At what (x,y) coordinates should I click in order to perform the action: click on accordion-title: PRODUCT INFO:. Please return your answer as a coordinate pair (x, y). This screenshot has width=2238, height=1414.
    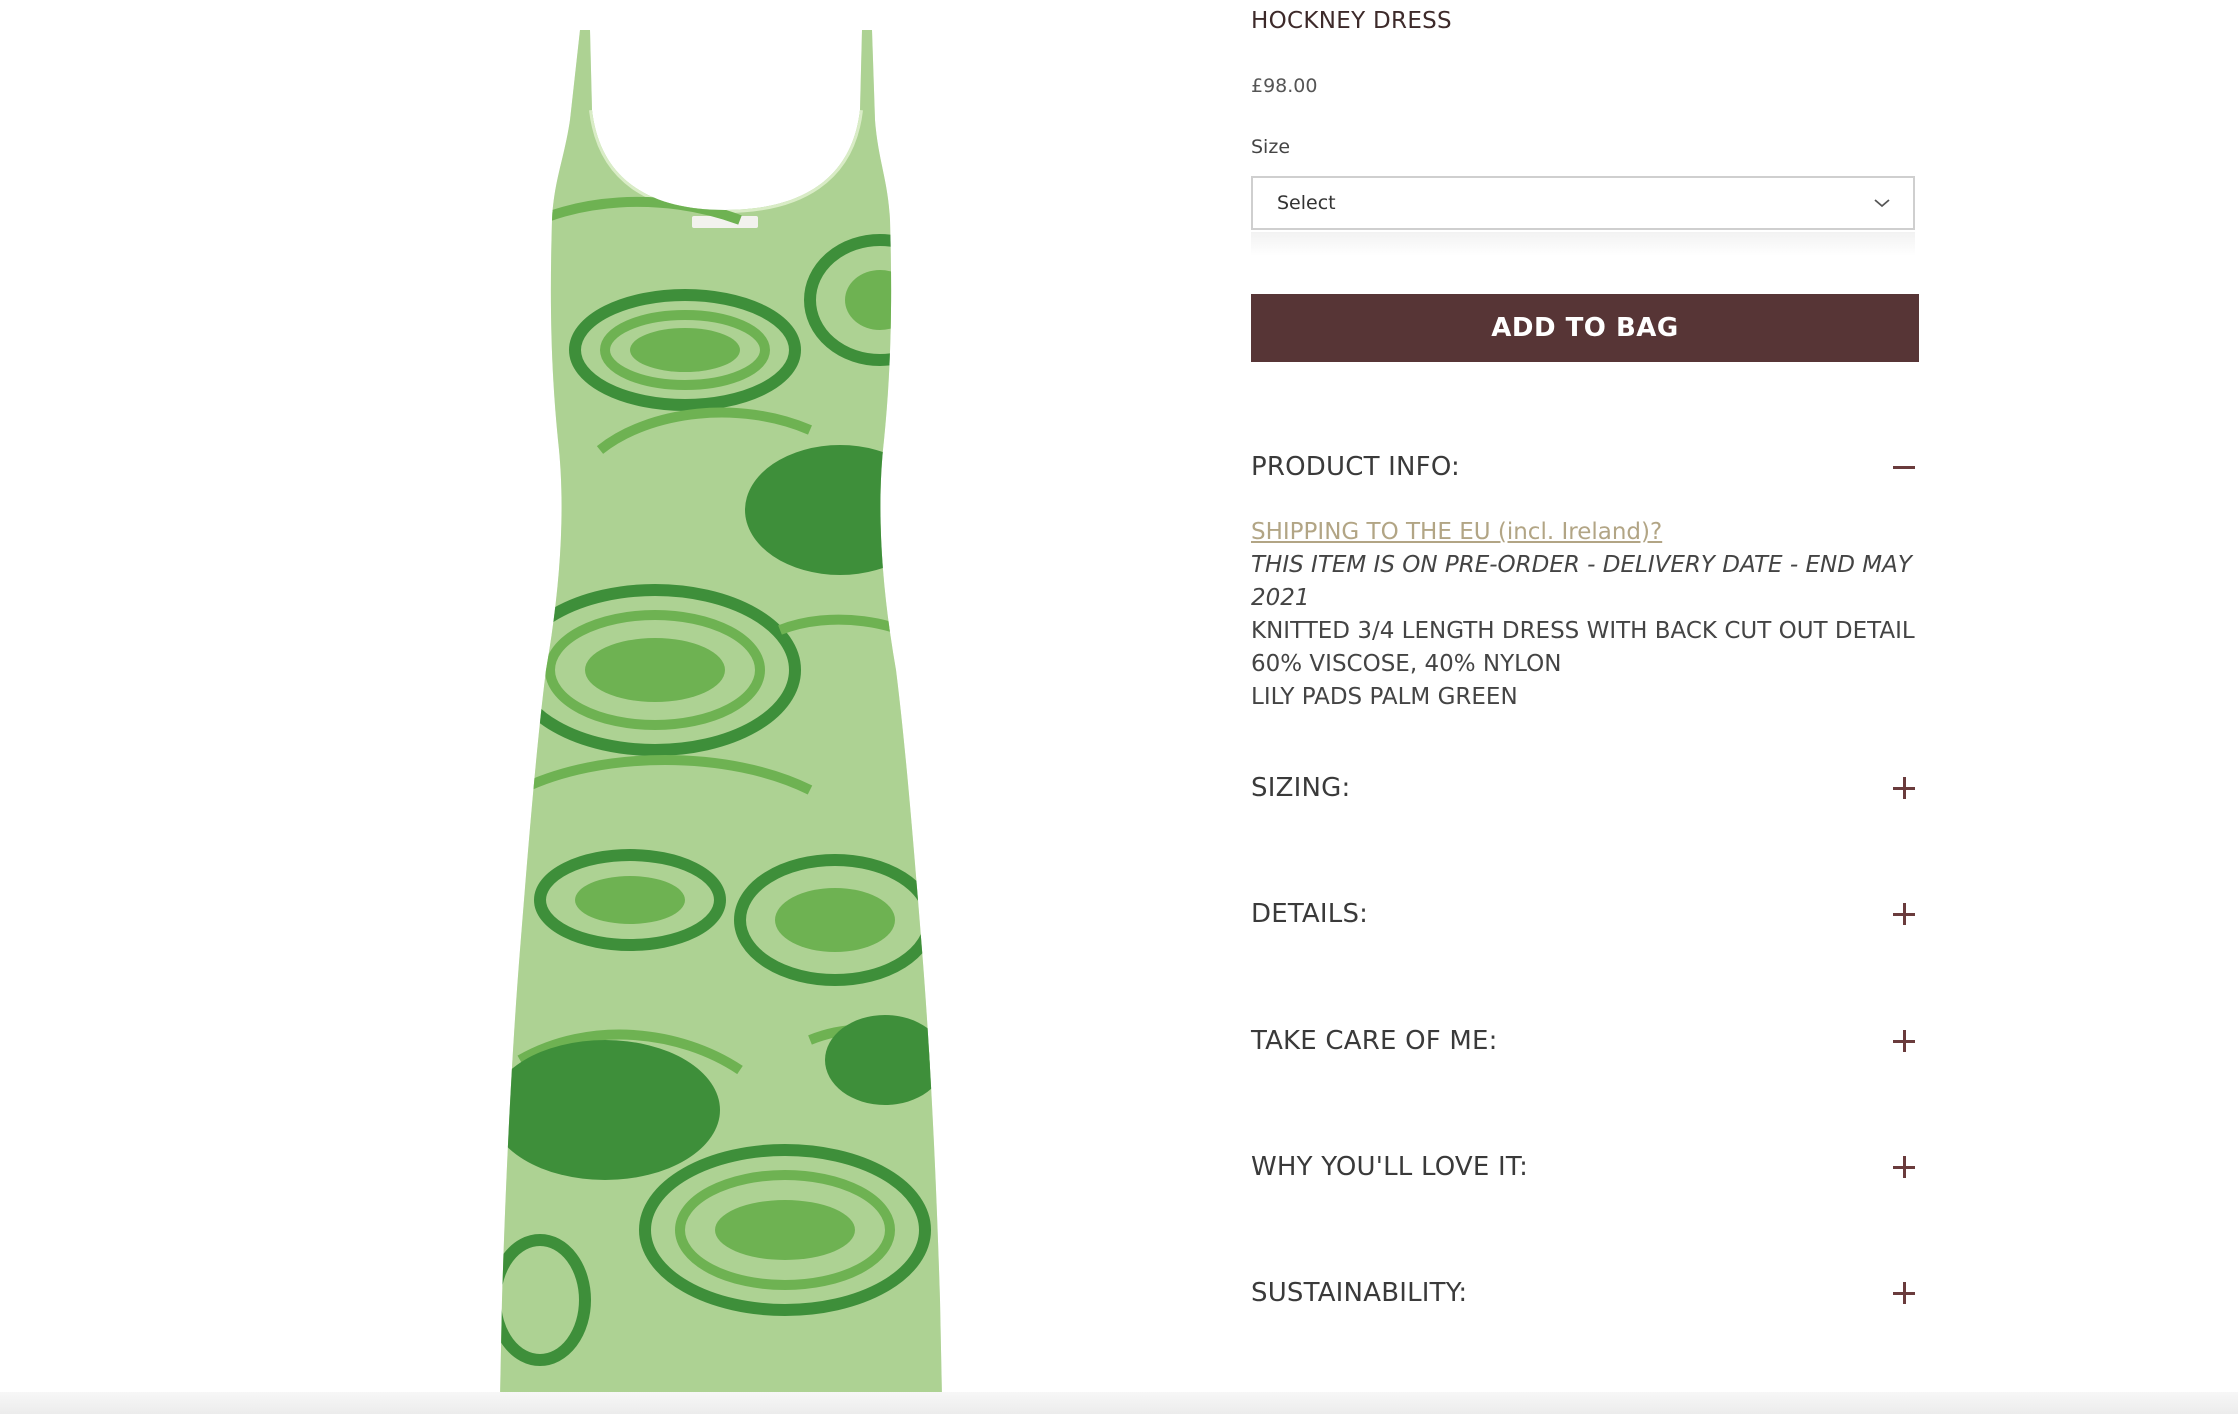
    Looking at the image, I should click on (1356, 467).